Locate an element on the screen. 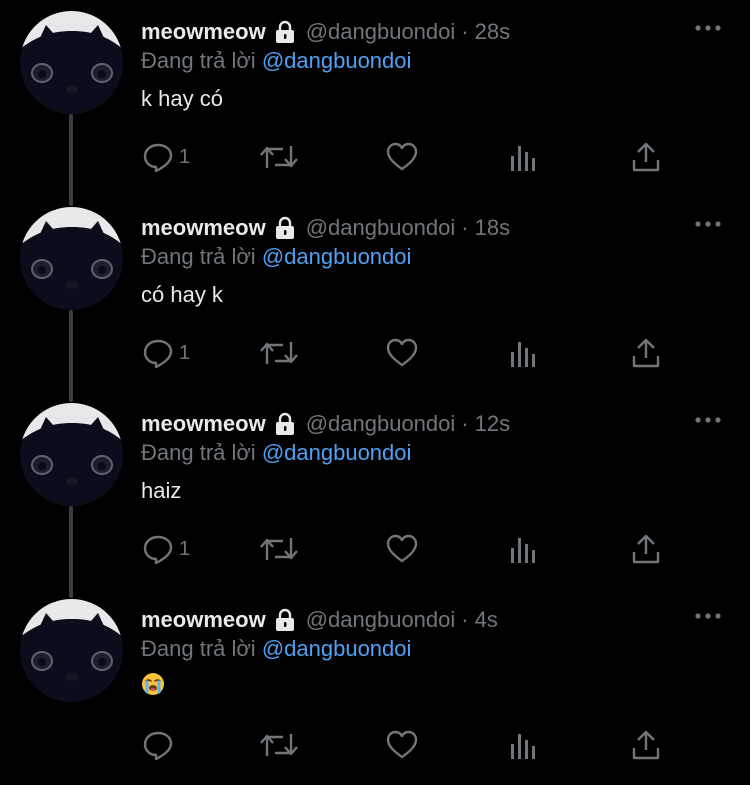 The width and height of the screenshot is (750, 785). timestamp: 28s is located at coordinates (492, 32).